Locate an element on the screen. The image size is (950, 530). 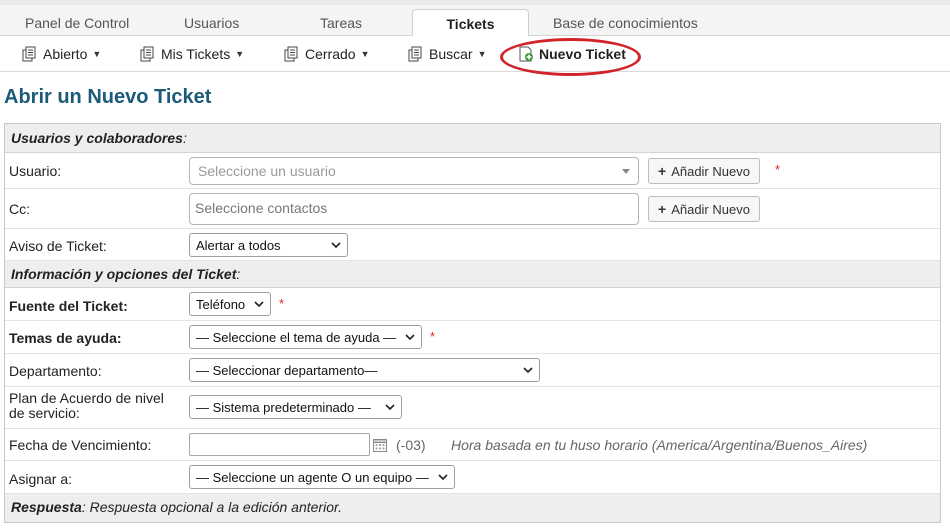
depto-select: — Seleccionar departamento— is located at coordinates (364, 370).